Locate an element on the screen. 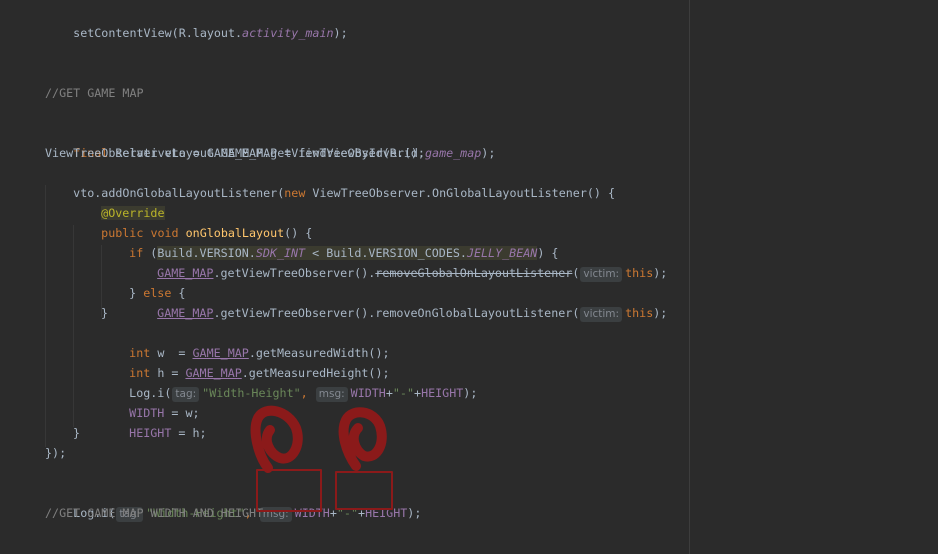 The height and width of the screenshot is (554, 938). hand-drawn-annotations is located at coordinates (321, 458).